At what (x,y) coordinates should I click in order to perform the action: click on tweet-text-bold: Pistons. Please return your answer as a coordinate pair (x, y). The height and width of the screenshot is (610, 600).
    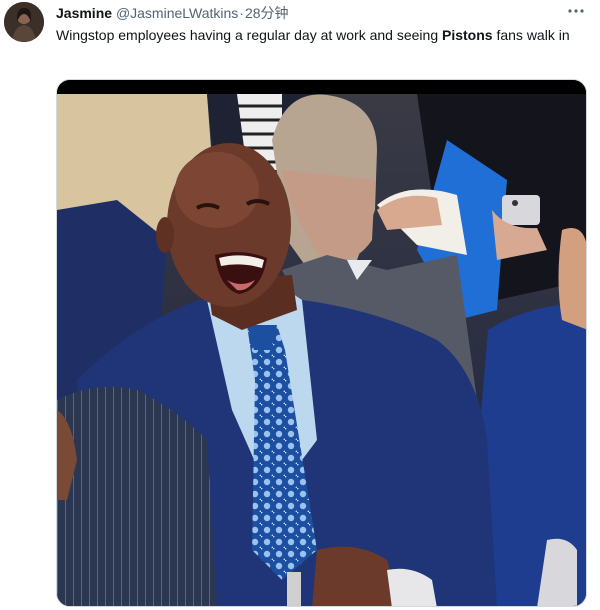
    Looking at the image, I should click on (467, 35).